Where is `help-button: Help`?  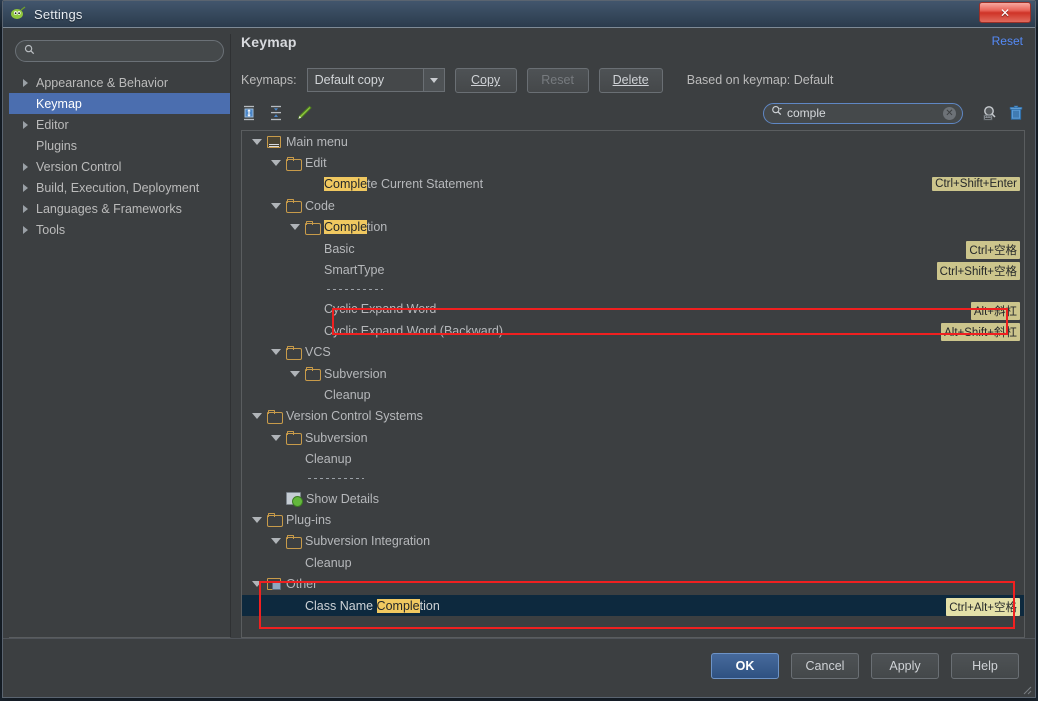
help-button: Help is located at coordinates (985, 665).